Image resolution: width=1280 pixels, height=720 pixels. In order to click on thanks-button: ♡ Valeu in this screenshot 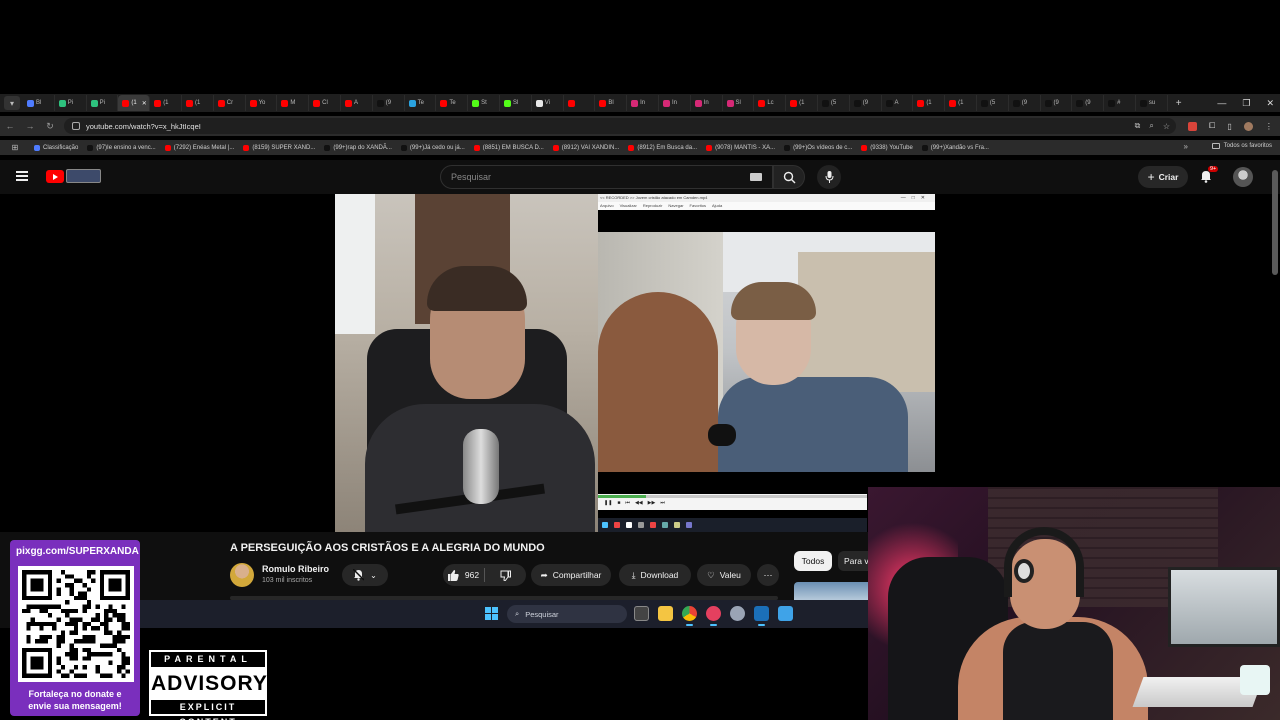, I will do `click(724, 575)`.